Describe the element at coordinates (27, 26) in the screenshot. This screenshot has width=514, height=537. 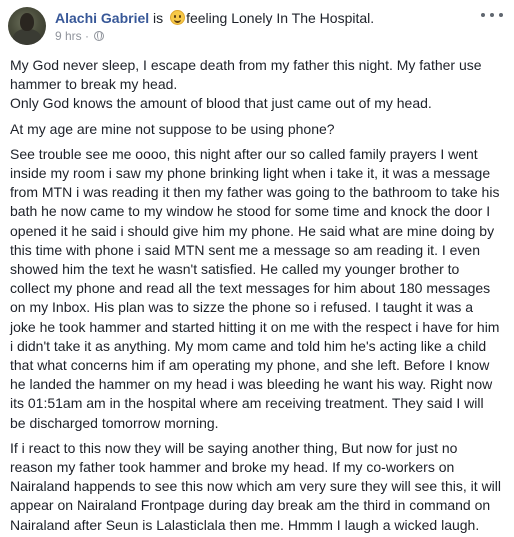
I see `author-avatar` at that location.